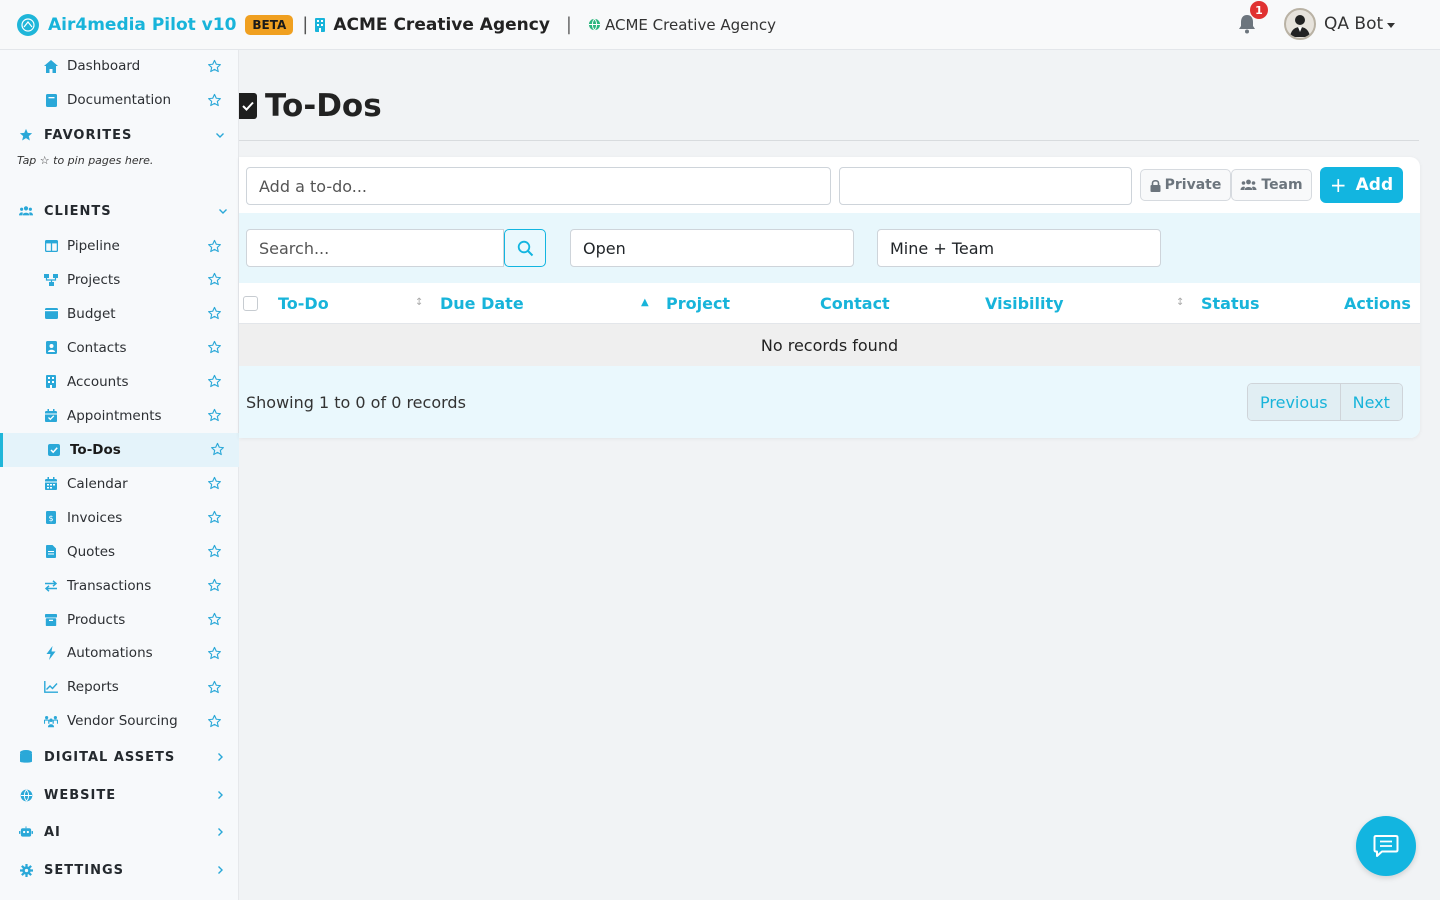 The height and width of the screenshot is (900, 1440). What do you see at coordinates (1340, 24) in the screenshot?
I see `user-menu: QA Bot` at bounding box center [1340, 24].